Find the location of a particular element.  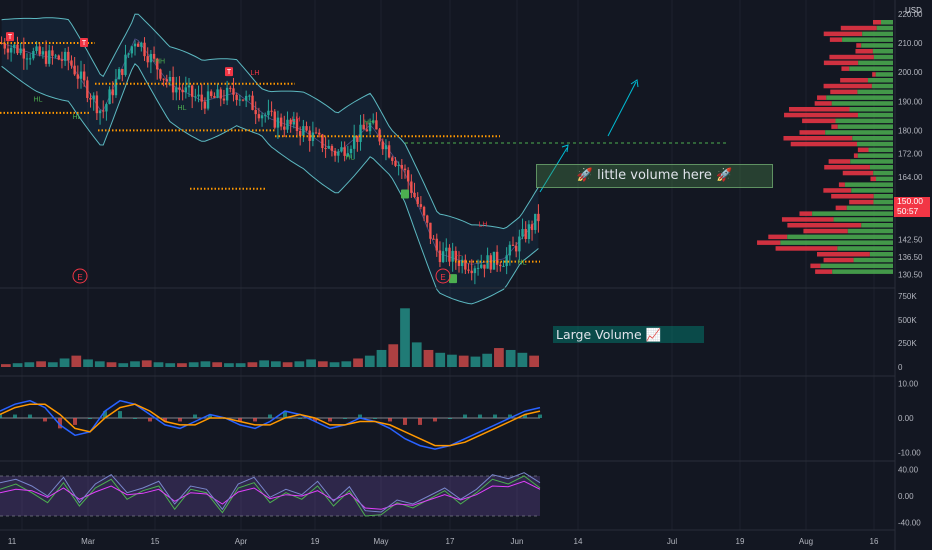

rsi-pane is located at coordinates (270, 494).